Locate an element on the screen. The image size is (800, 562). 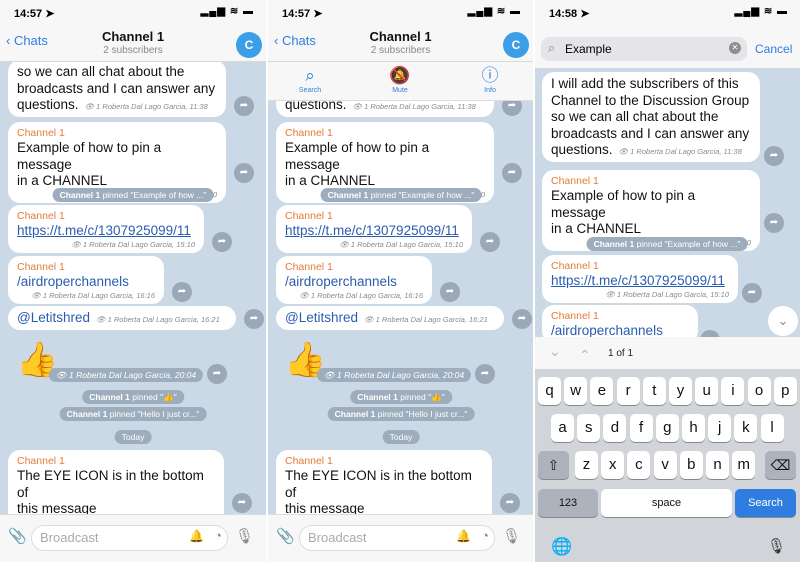
key-i: i is located at coordinates (733, 391).